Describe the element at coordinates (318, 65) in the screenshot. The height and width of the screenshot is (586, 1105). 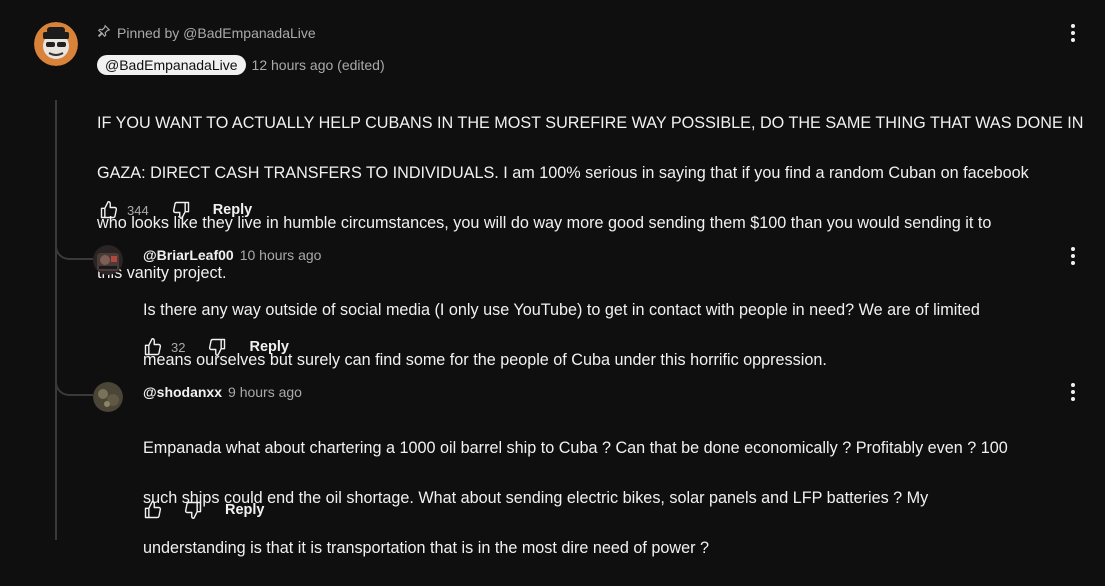
I see `timestamp: 12 hours ago (edited)` at that location.